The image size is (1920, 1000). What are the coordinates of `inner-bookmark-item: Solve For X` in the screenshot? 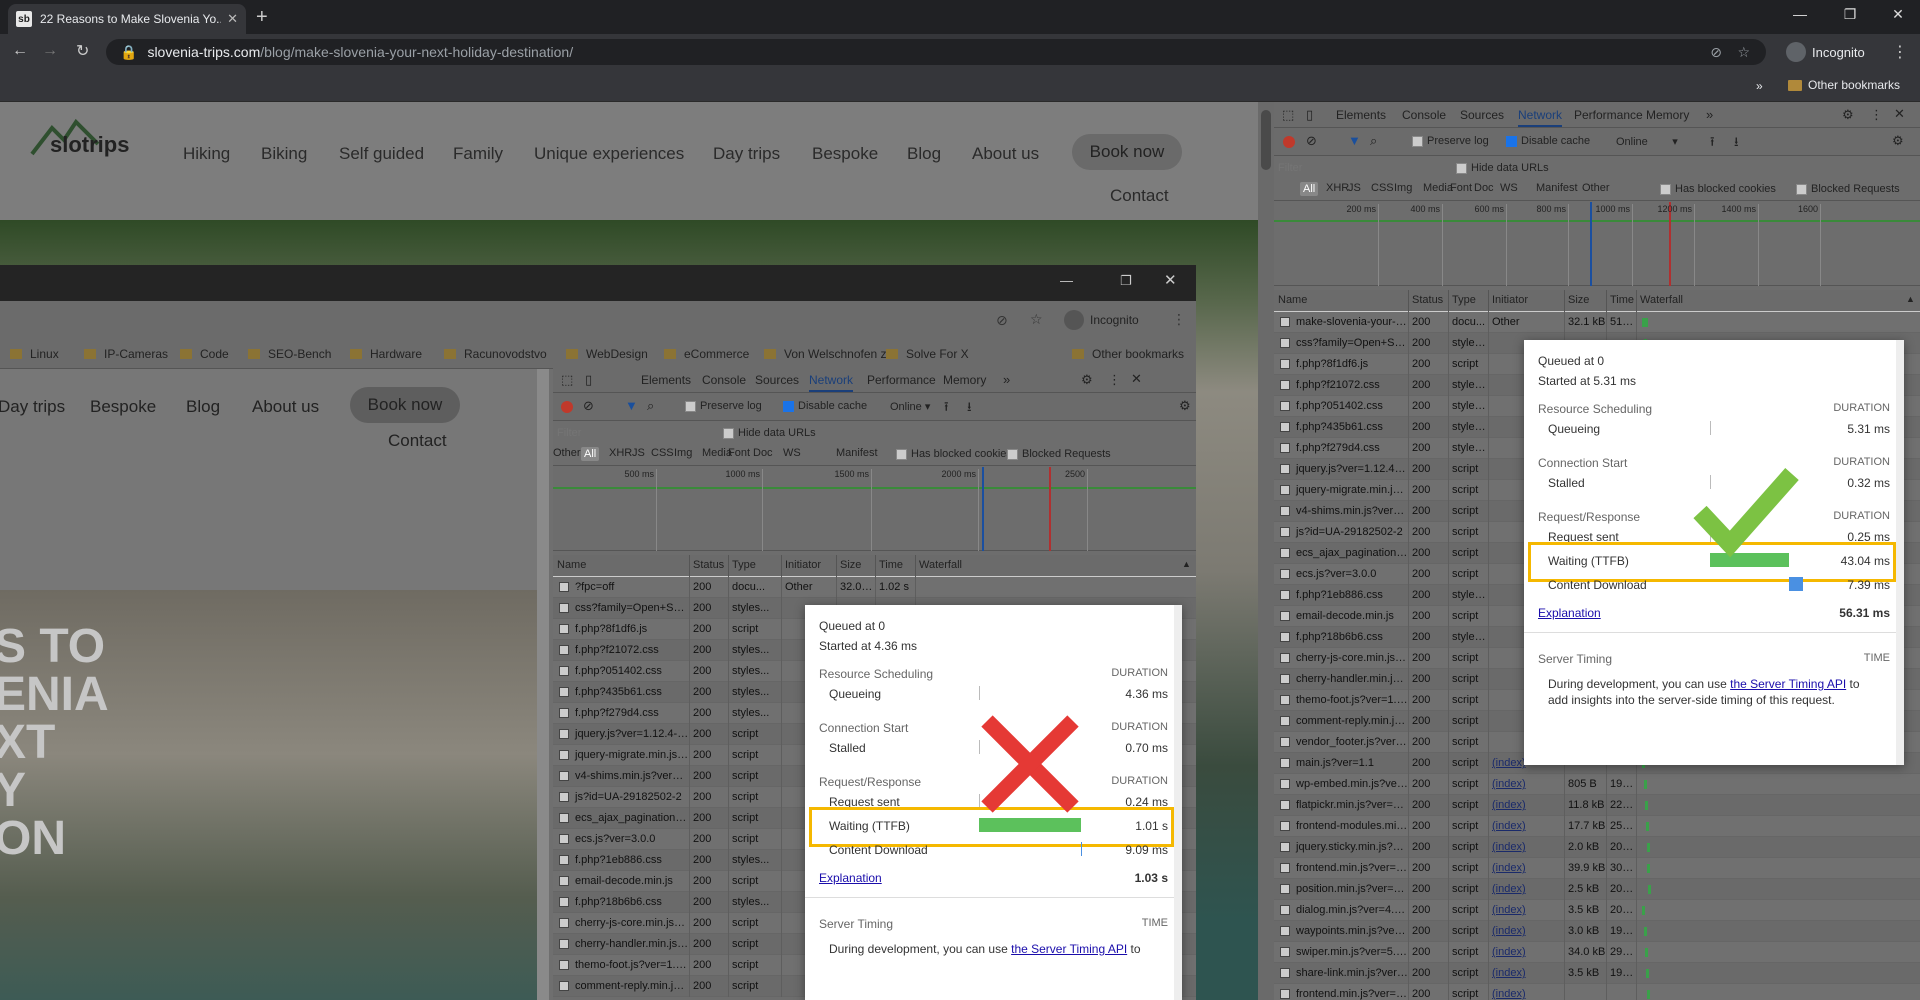 It's located at (927, 354).